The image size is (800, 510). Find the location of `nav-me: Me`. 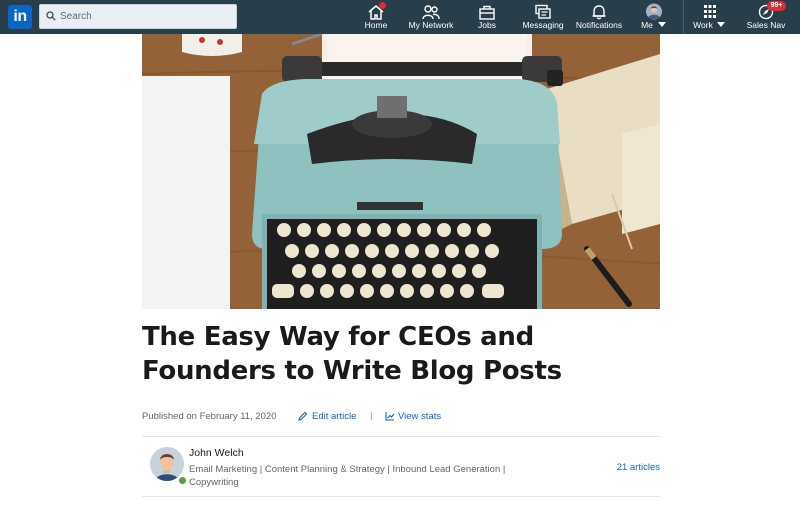

nav-me: Me is located at coordinates (654, 17).